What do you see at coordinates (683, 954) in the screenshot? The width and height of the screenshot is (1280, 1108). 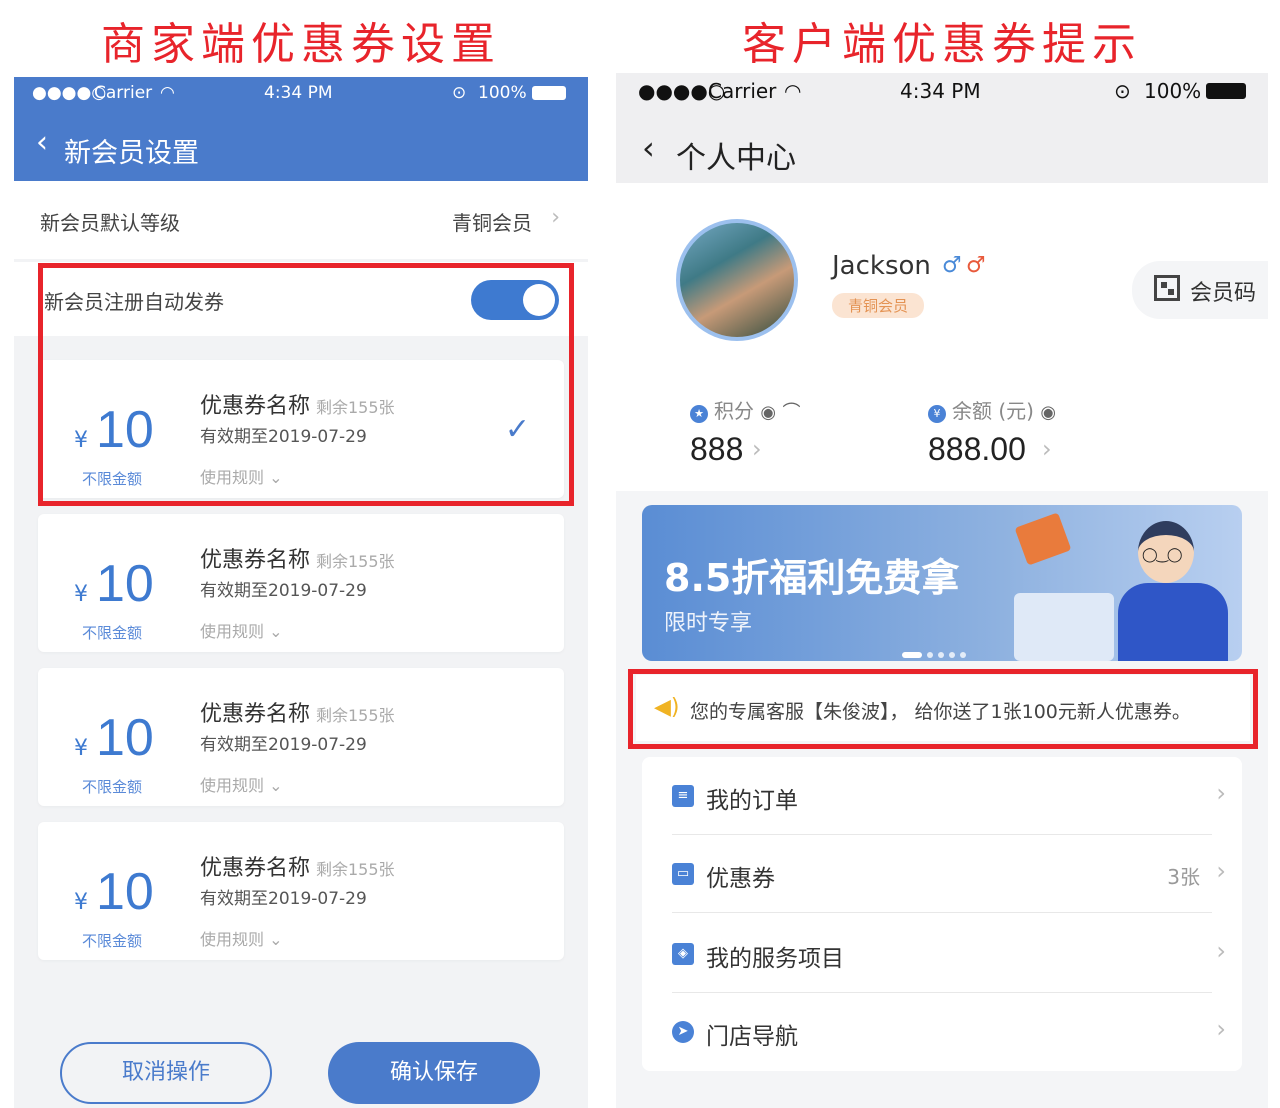 I see `layers-icon: ◈` at bounding box center [683, 954].